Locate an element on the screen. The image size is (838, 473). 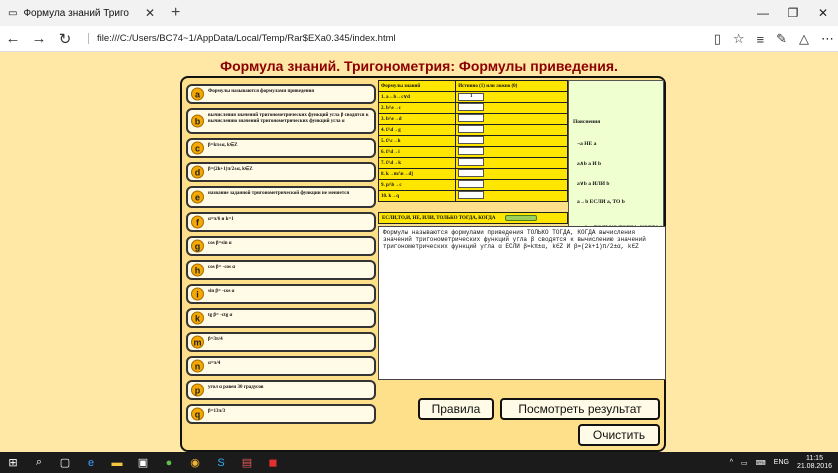
formula-text: β=(2k+1)π/2±α, k∈Z is located at coordinates (230, 169).